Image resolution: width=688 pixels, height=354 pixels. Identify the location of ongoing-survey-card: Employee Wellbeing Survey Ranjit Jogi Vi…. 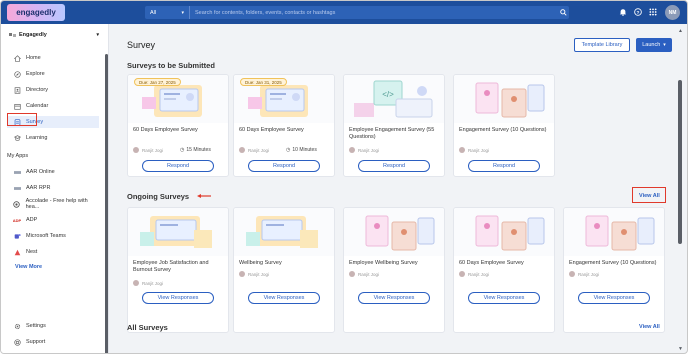
(394, 270).